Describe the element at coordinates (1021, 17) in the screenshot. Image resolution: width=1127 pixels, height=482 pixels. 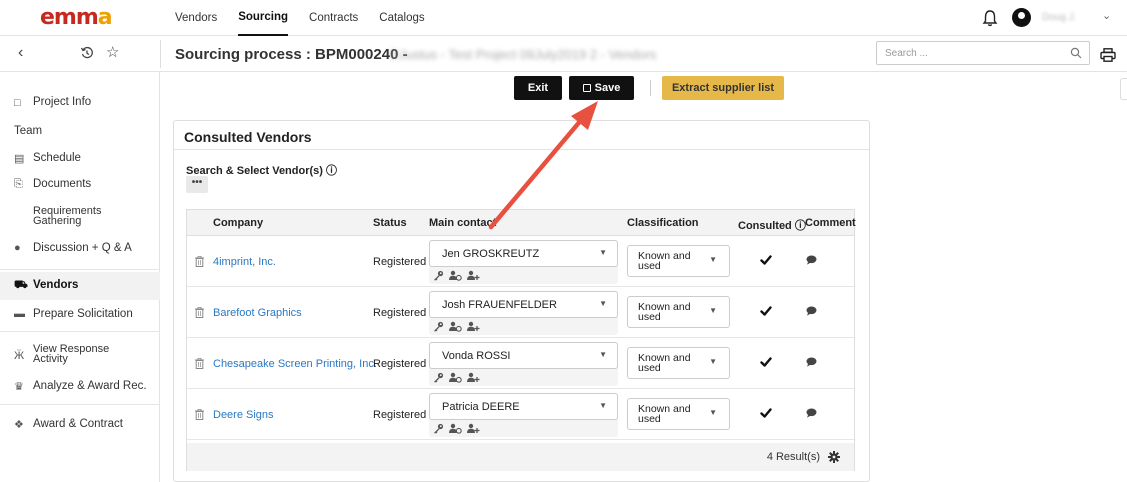
I see `user-avatar-icon` at that location.